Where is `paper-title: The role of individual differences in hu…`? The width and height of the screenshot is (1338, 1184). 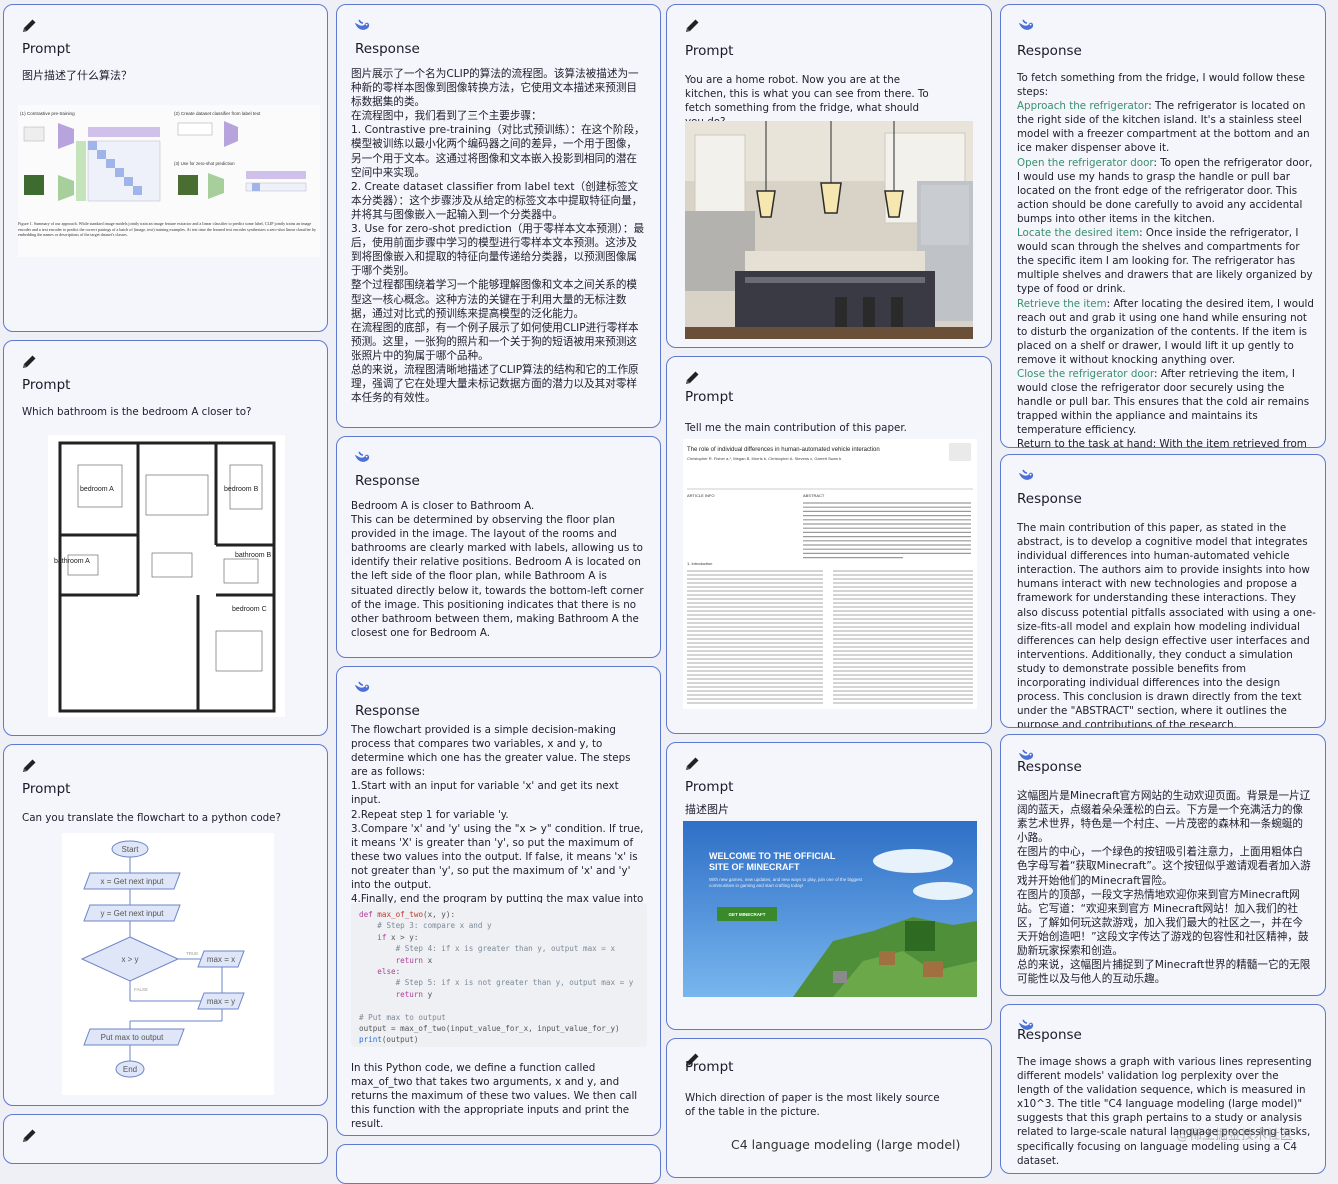 paper-title: The role of individual differences in hu… is located at coordinates (783, 450).